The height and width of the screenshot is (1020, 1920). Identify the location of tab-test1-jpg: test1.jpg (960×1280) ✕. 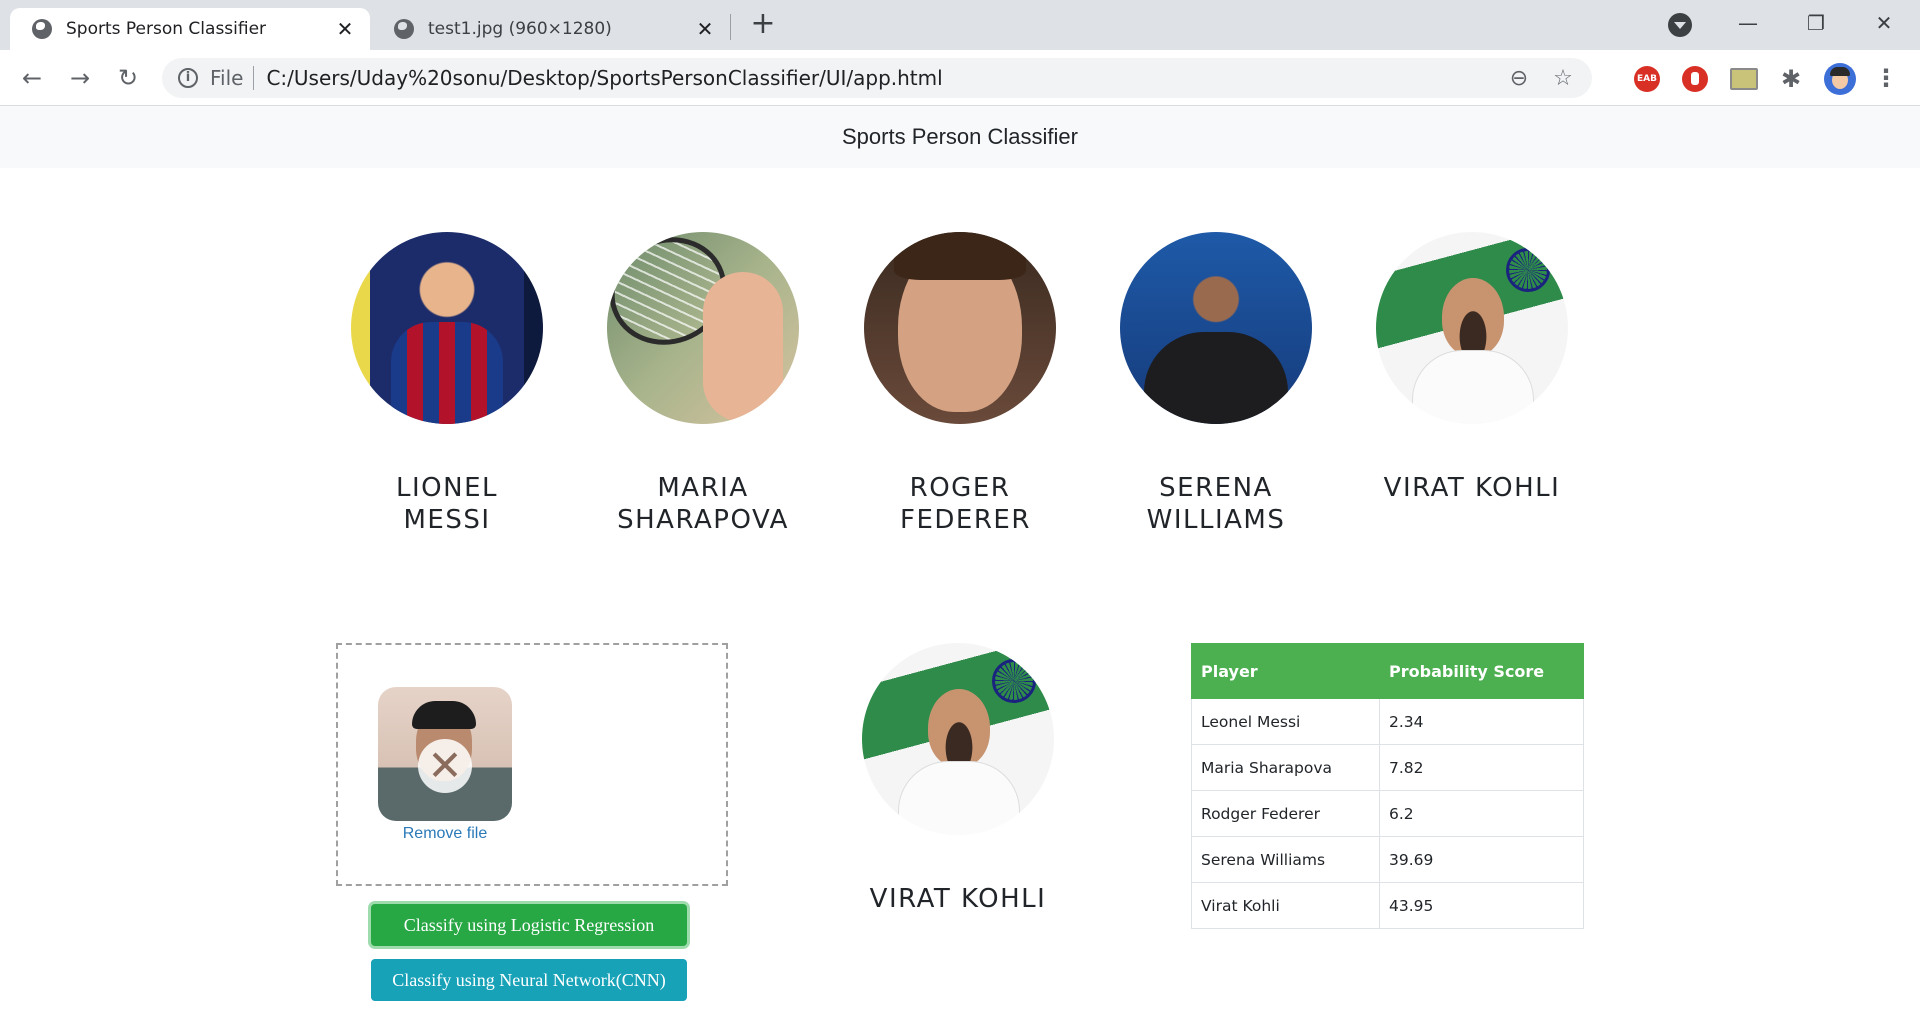
(551, 29).